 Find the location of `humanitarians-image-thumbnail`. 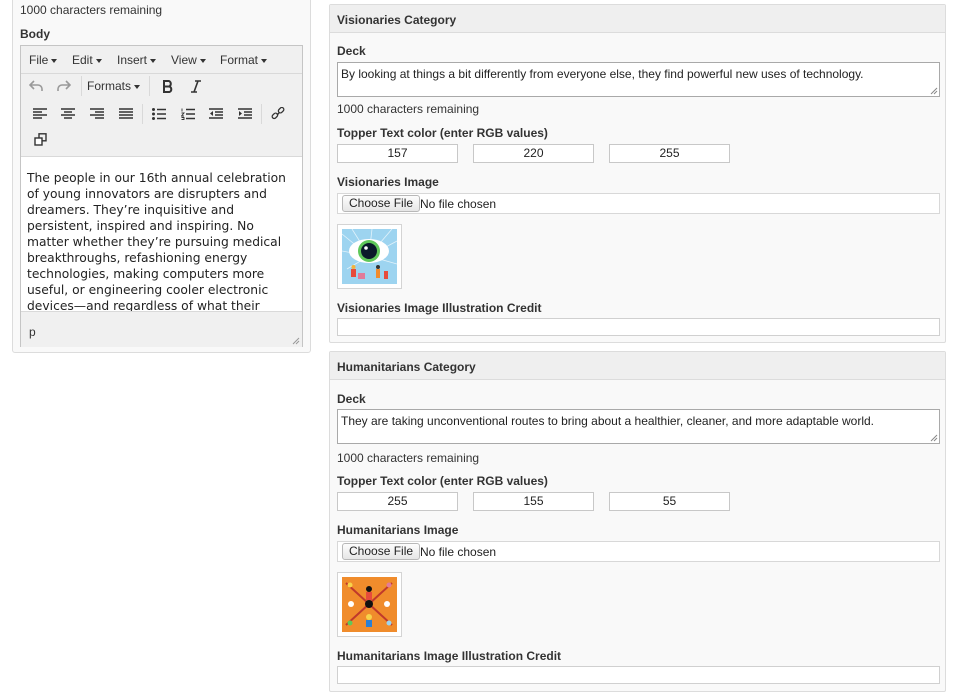

humanitarians-image-thumbnail is located at coordinates (369, 604).